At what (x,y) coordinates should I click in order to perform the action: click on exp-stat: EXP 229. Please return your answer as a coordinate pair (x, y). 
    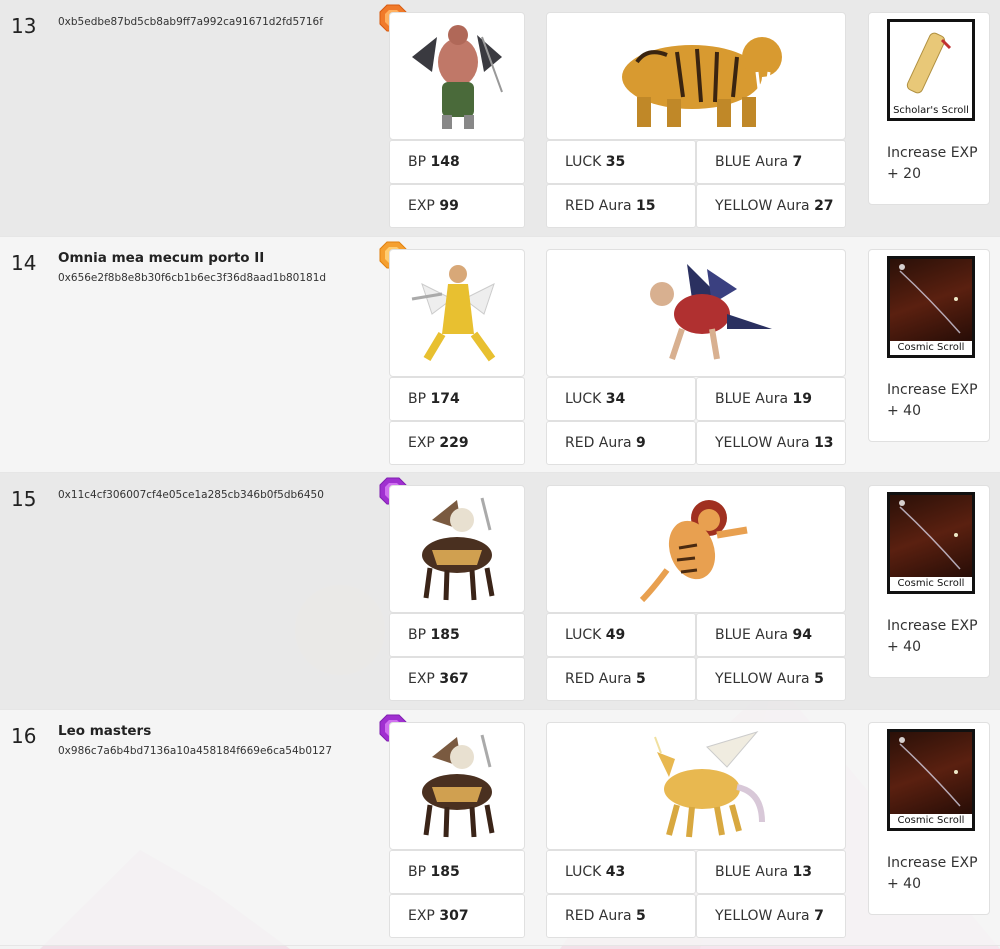
    Looking at the image, I should click on (457, 442).